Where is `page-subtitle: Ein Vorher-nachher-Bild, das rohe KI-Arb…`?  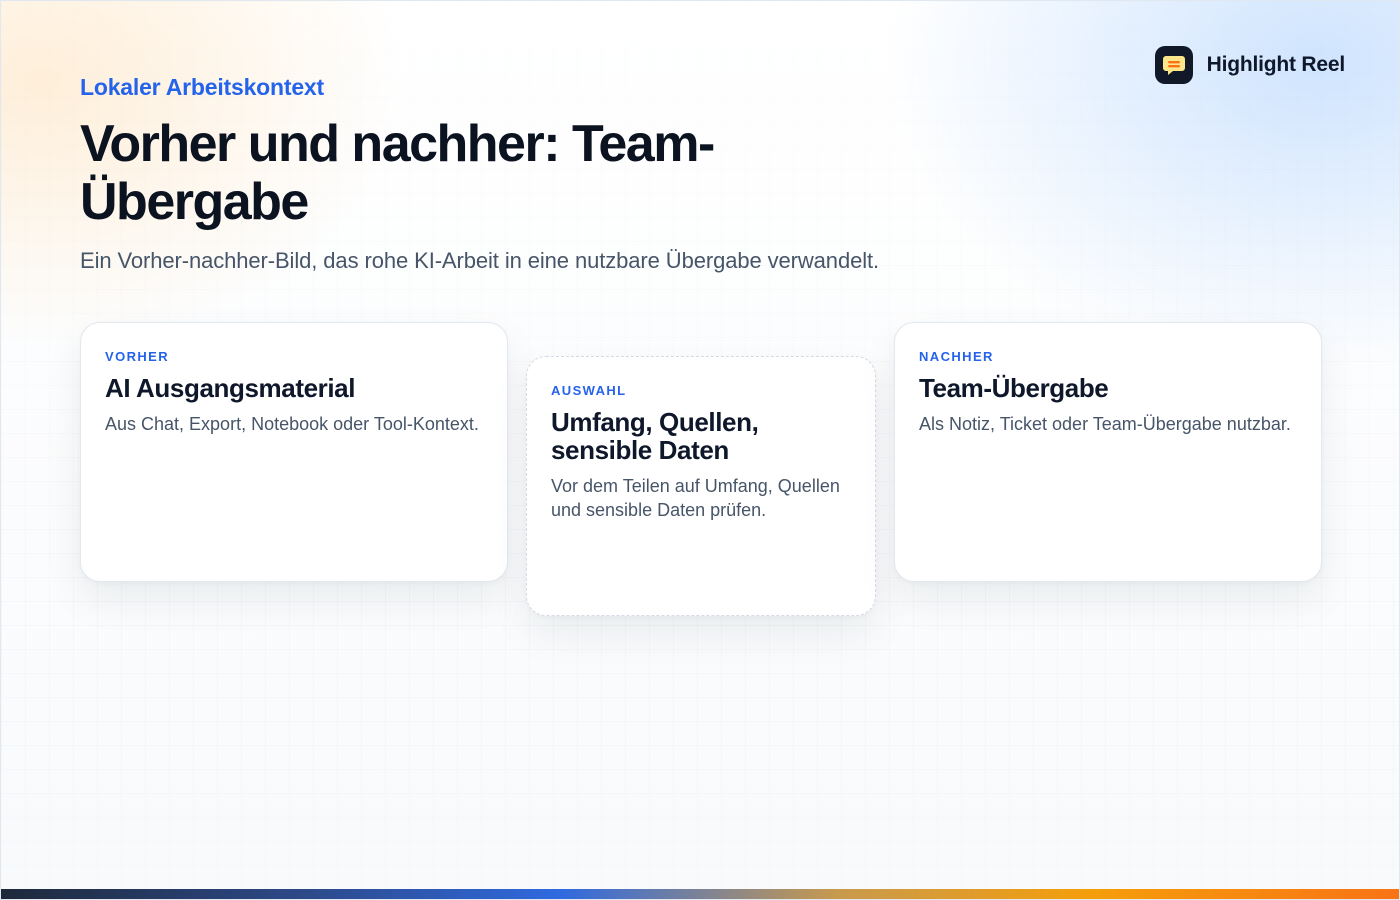
page-subtitle: Ein Vorher-nachher-Bild, das rohe KI-Arb… is located at coordinates (480, 260).